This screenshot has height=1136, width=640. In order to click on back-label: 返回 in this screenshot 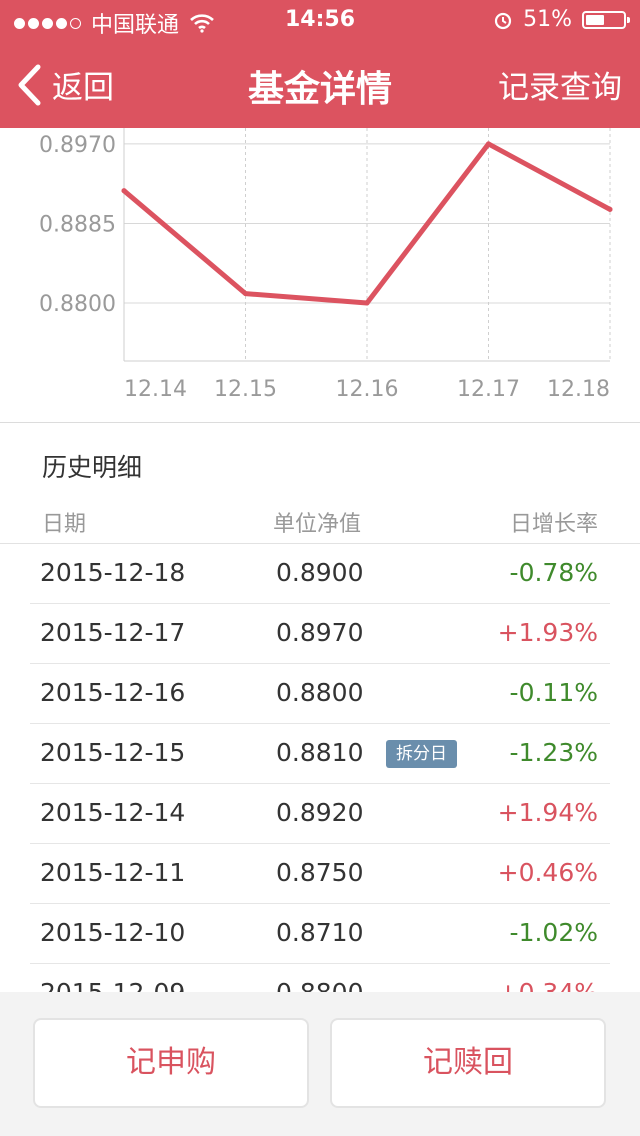, I will do `click(83, 88)`.